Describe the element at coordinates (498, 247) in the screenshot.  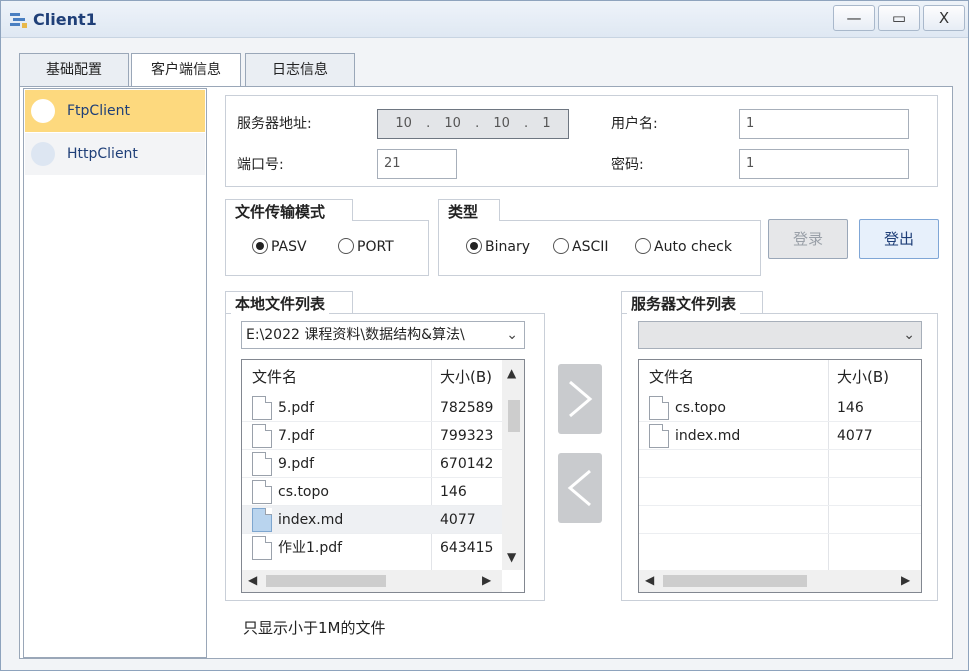
I see `radio-binary: Binary` at that location.